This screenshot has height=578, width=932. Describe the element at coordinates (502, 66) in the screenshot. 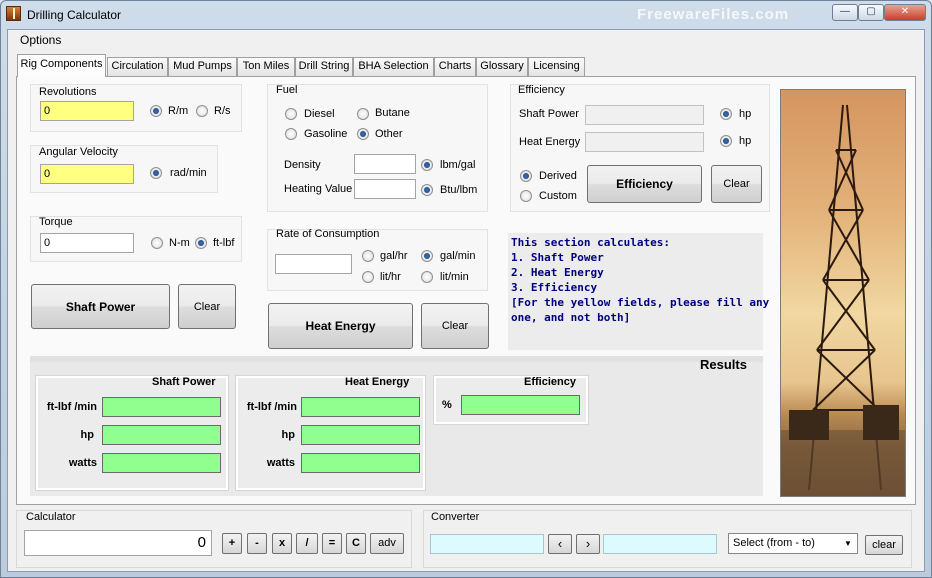

I see `tab-glossary: Glossary` at that location.